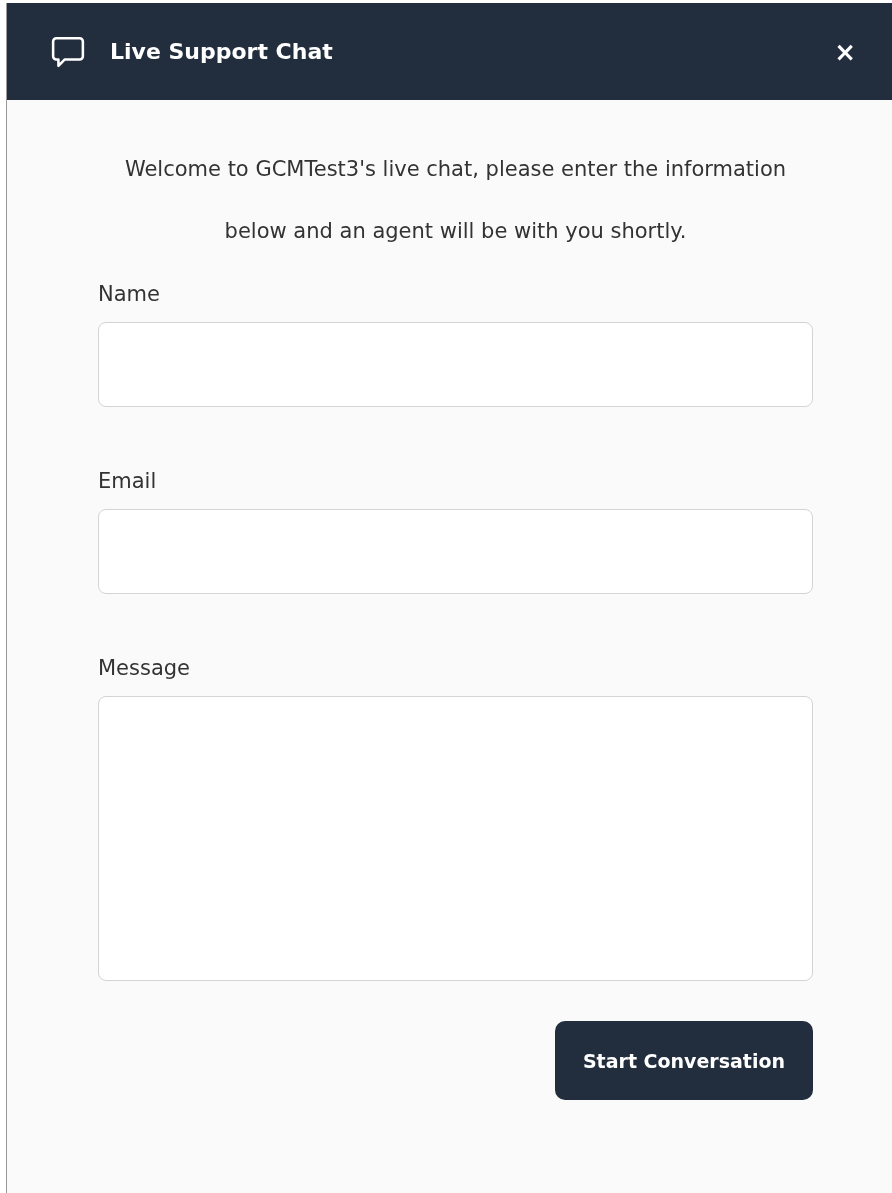  What do you see at coordinates (455, 200) in the screenshot?
I see `welcome-text: Welcome to GCMTest3's live chat, please enter the information below and an agent will be with you shortly.` at bounding box center [455, 200].